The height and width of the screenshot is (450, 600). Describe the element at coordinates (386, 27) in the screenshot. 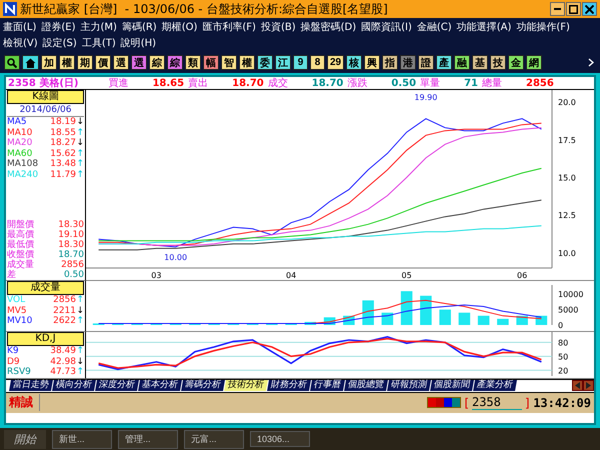

I see `menu-item: 國際資訊(I)` at that location.